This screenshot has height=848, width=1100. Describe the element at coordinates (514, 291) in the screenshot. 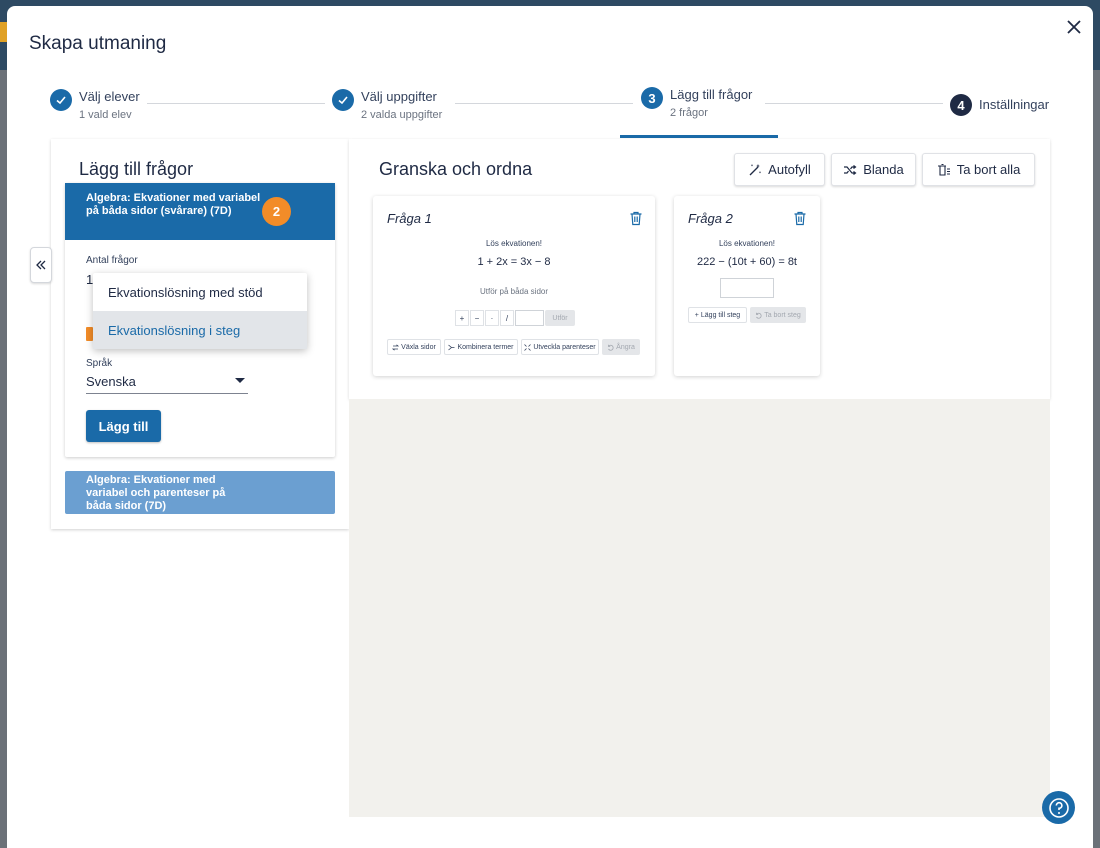

I see `operation-hint: Utför på båda sidor` at that location.